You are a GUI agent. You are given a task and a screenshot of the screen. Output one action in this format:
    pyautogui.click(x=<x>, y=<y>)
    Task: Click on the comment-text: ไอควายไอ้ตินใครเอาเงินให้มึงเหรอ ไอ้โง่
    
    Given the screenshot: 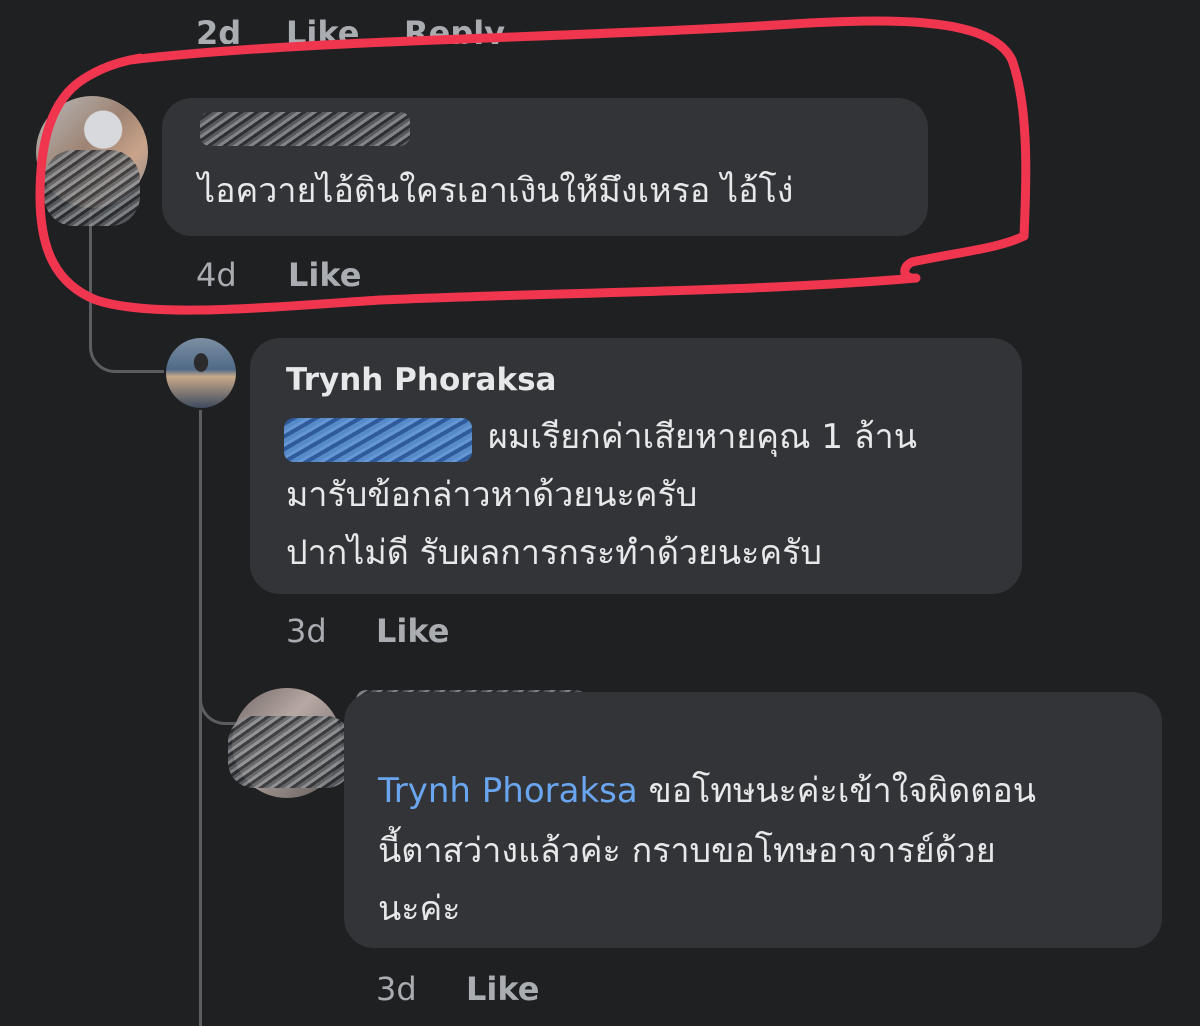 What is the action you would take?
    pyautogui.click(x=496, y=191)
    